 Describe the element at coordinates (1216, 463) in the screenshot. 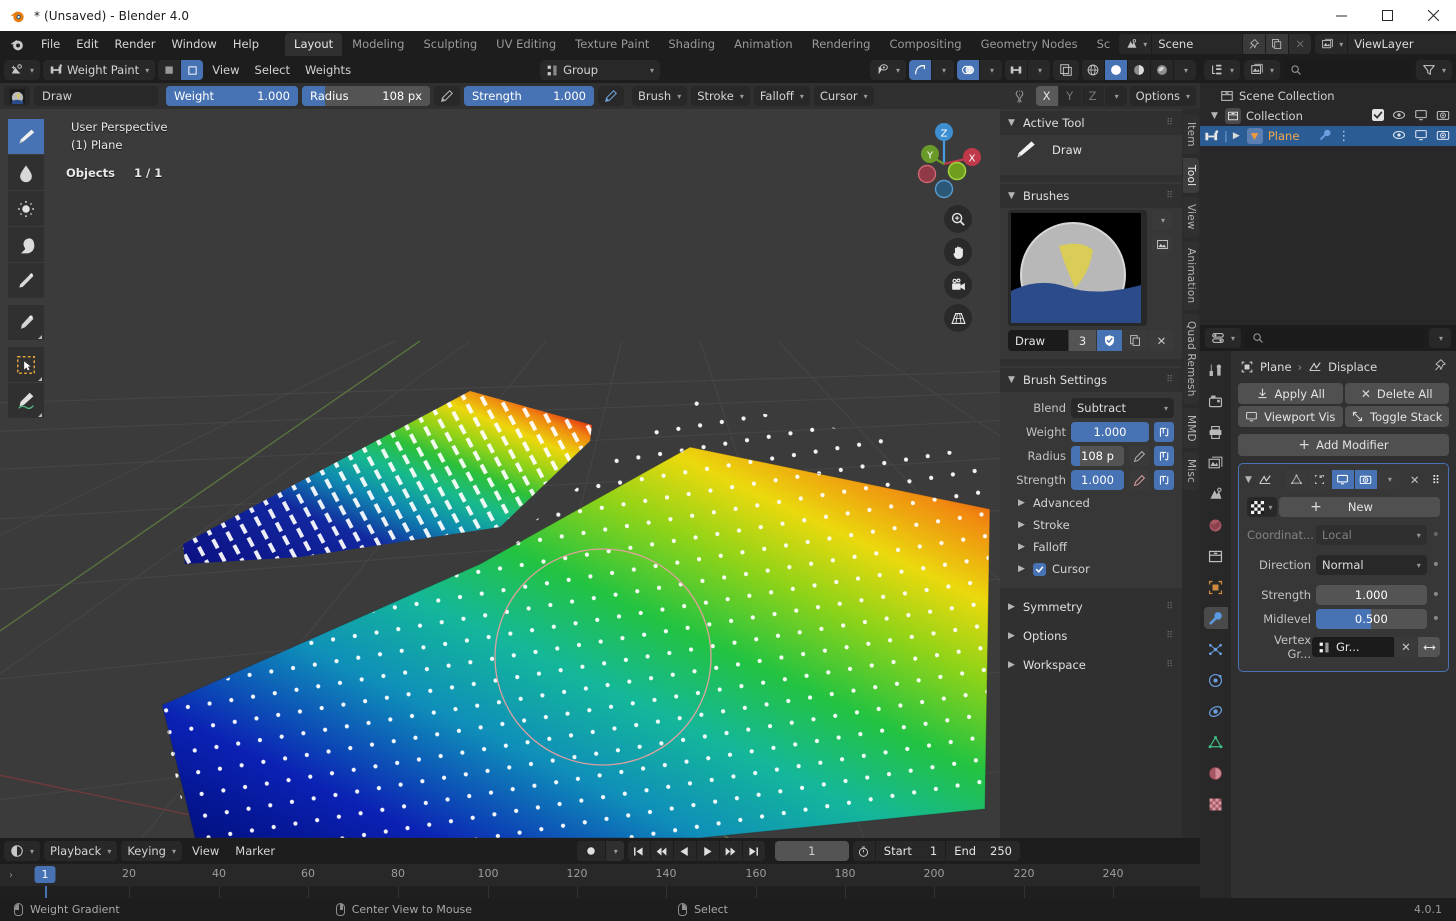

I see `properties-tab-viewlayer` at that location.